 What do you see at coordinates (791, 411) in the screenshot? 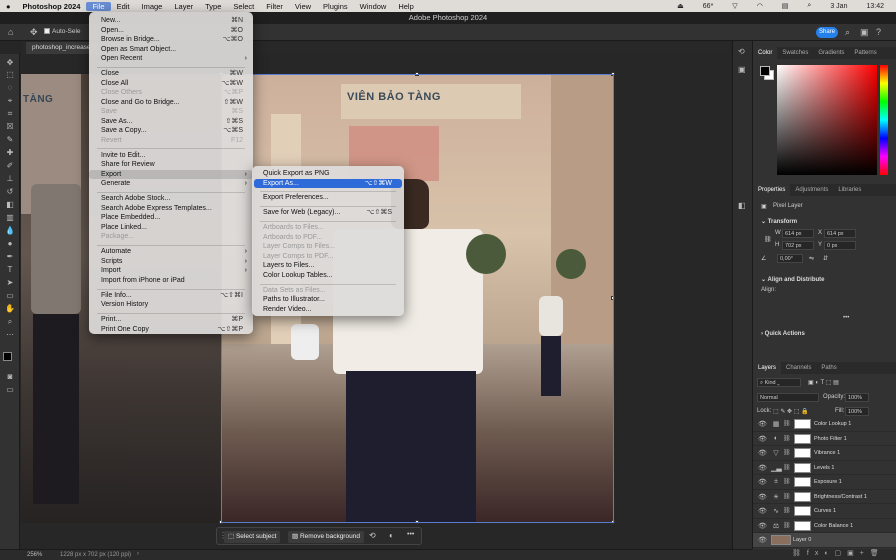
I see `lock-icons: ⬚ ✎ ✥ ⬚ 🔒` at bounding box center [791, 411].